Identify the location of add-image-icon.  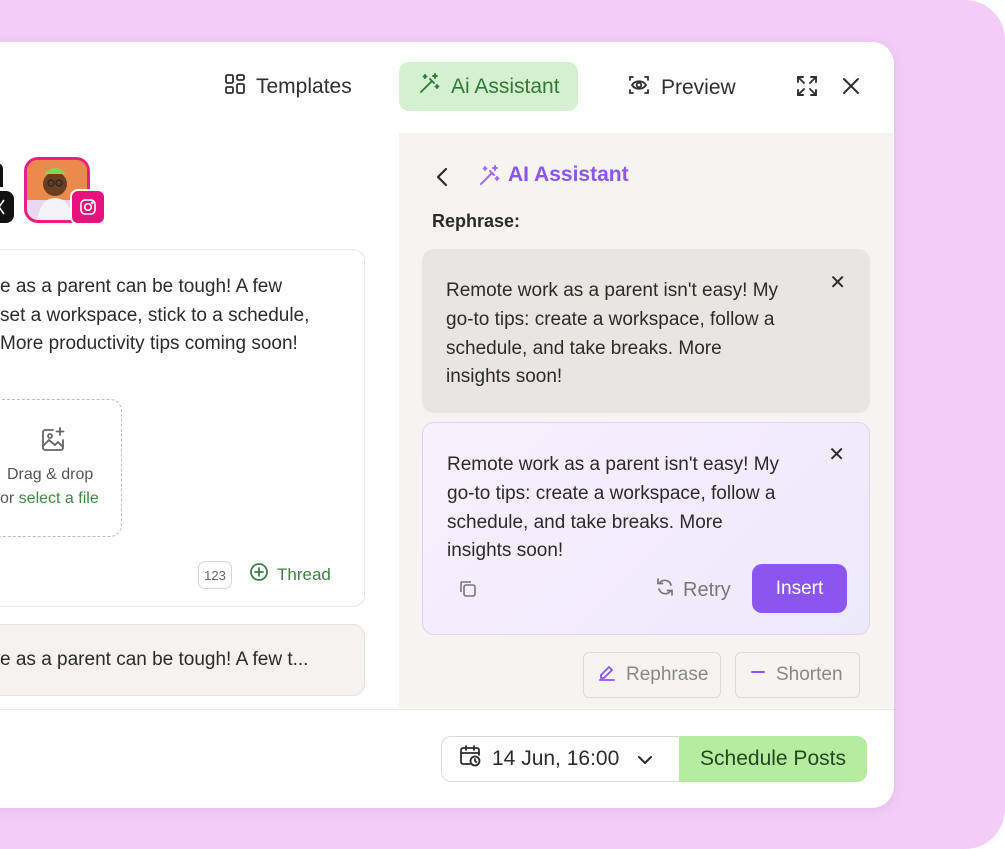
(53, 442).